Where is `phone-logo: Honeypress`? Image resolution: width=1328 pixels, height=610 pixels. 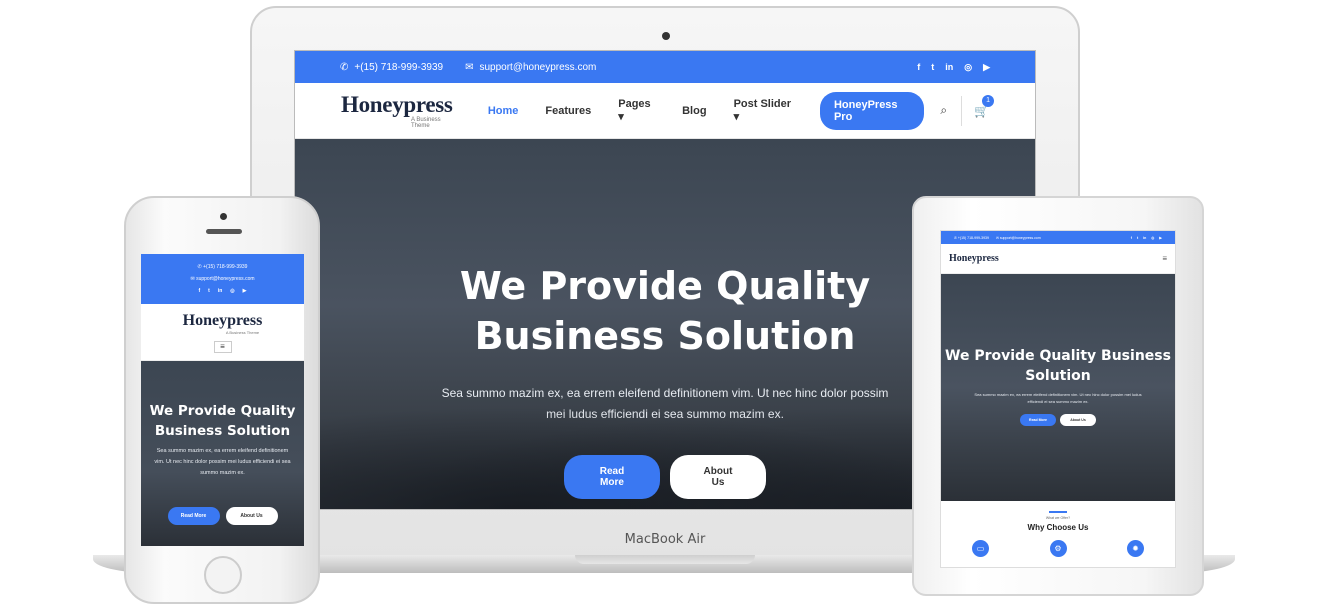
phone-logo: Honeypress is located at coordinates (223, 321).